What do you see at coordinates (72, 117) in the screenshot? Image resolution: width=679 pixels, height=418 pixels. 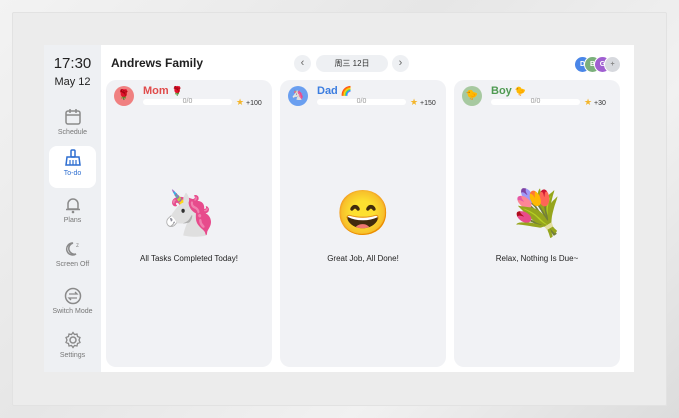 I see `calendar-icon` at bounding box center [72, 117].